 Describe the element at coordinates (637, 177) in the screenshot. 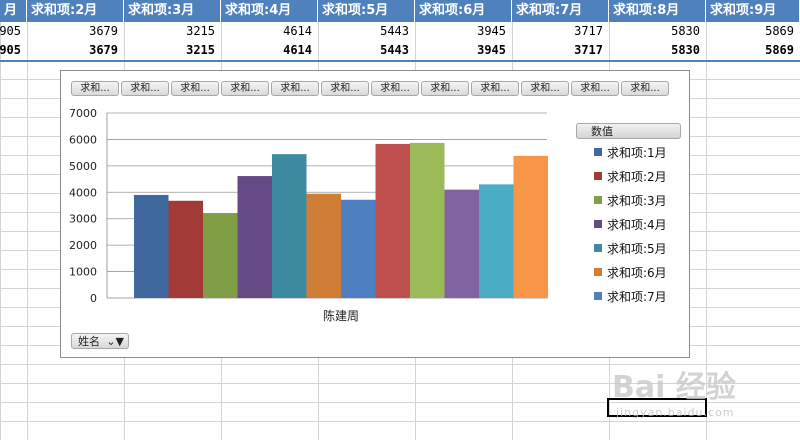

I see `legend-label: 求和项:2月` at that location.